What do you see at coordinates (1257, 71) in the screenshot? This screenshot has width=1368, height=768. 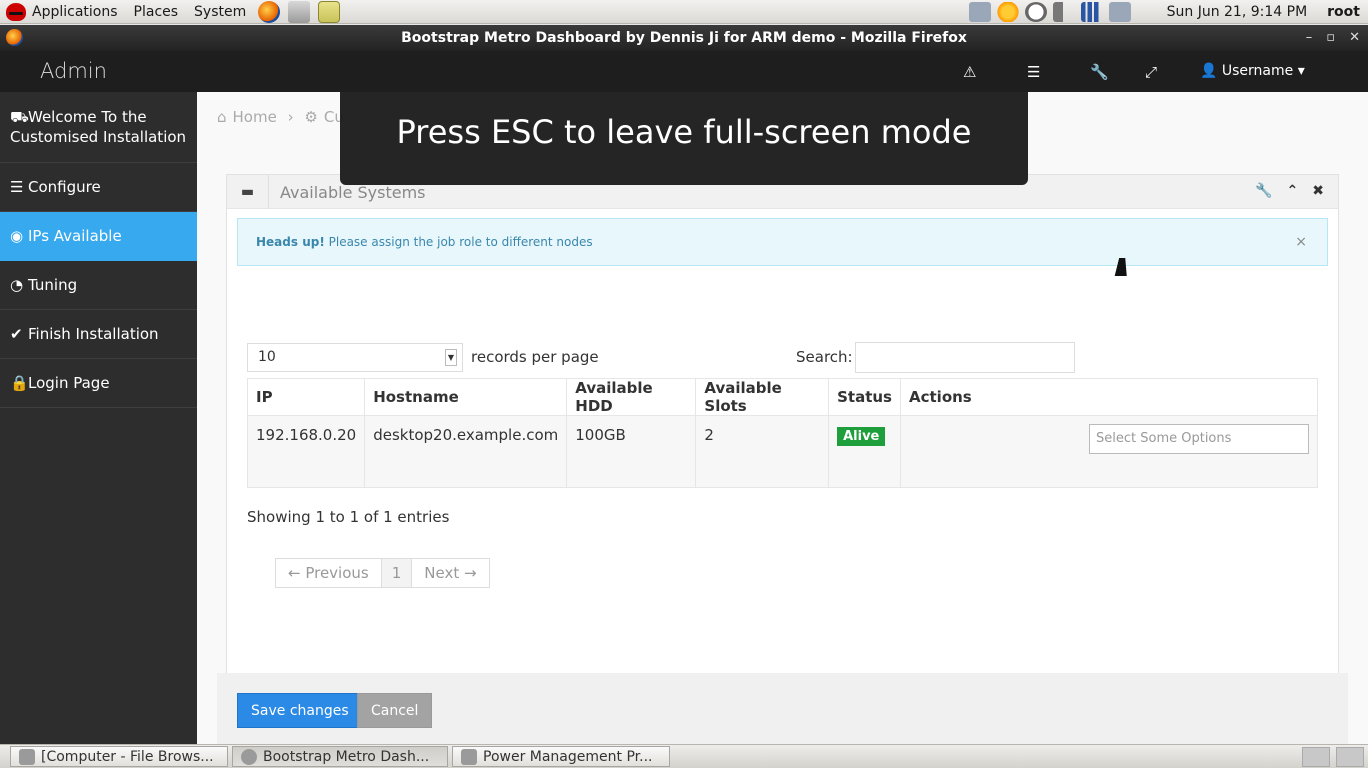 I see `user-dropdown-label: Username` at bounding box center [1257, 71].